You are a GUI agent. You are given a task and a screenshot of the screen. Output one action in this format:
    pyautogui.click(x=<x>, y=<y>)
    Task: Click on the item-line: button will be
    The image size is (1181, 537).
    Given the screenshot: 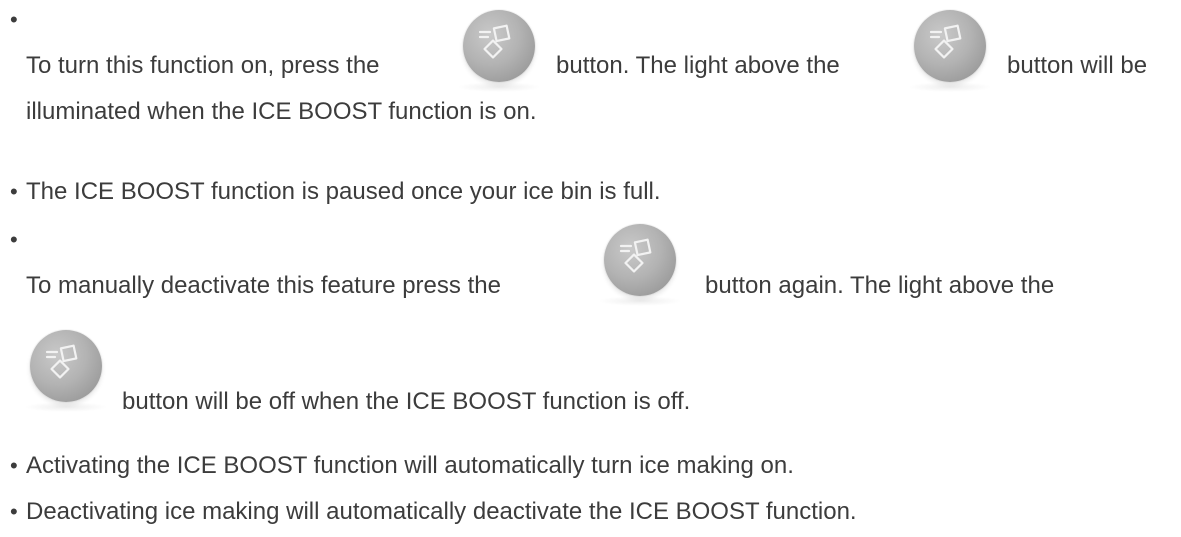 What is the action you would take?
    pyautogui.click(x=1077, y=66)
    